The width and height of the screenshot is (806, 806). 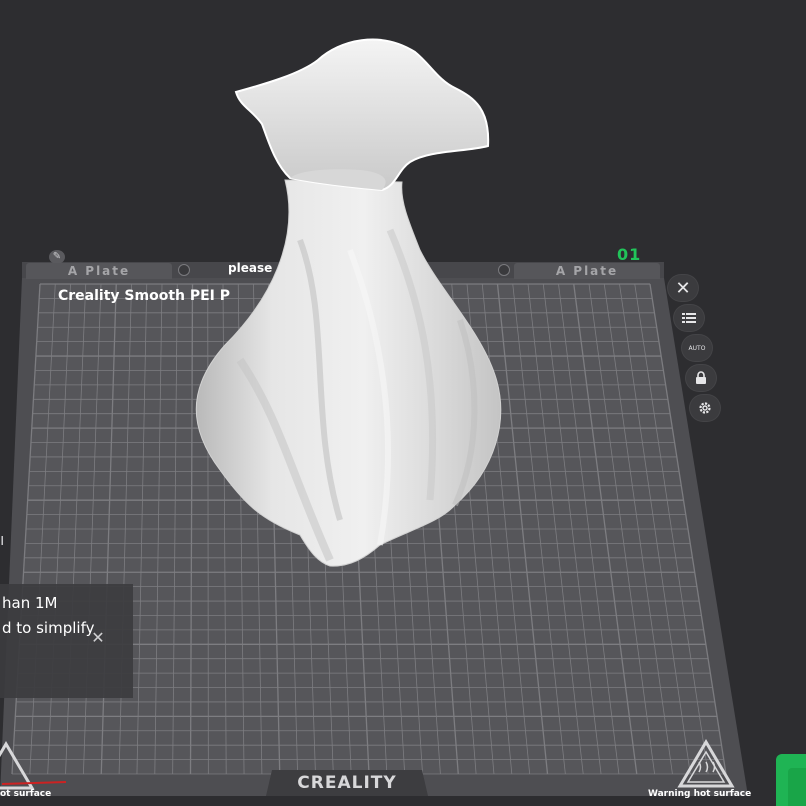 I want to click on plate-tab-left: A Plate, so click(x=99, y=271).